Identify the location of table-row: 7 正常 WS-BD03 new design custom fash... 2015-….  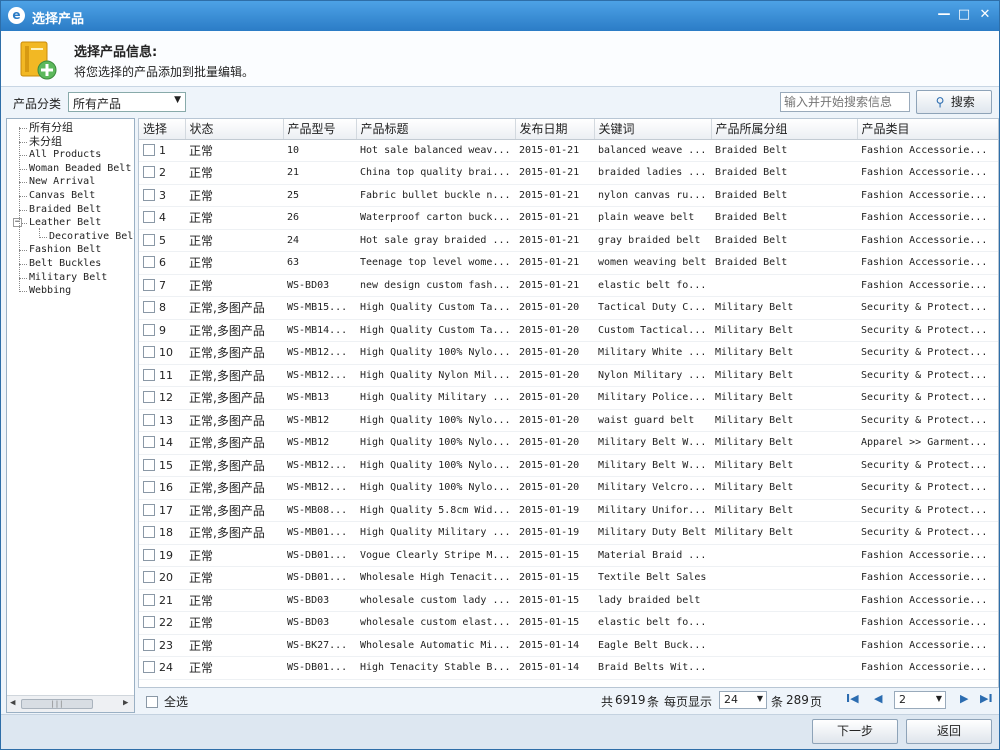
(568, 285).